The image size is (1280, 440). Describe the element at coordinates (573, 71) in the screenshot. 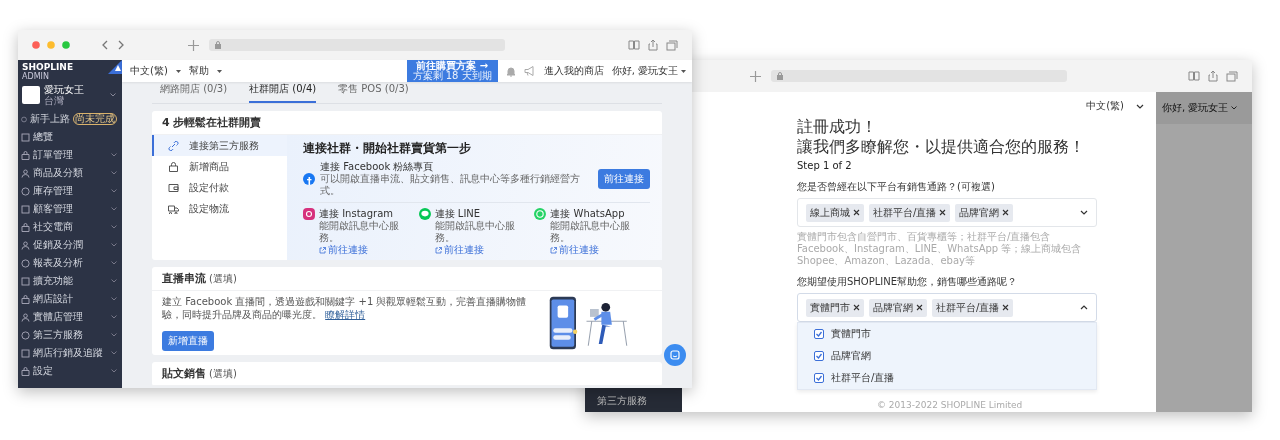

I see `store-link: 進入我的商店` at that location.